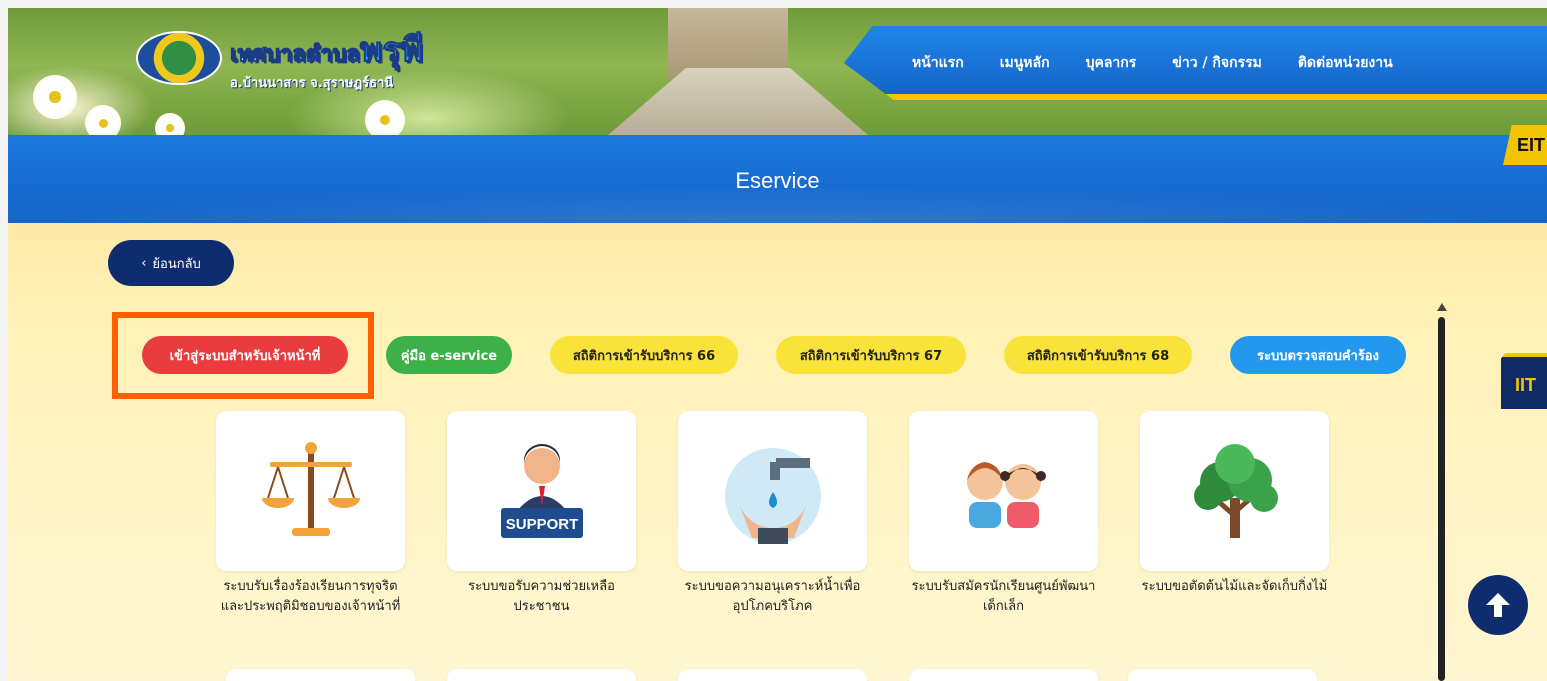 The width and height of the screenshot is (1547, 681). I want to click on scroll-thumb, so click(1441, 499).